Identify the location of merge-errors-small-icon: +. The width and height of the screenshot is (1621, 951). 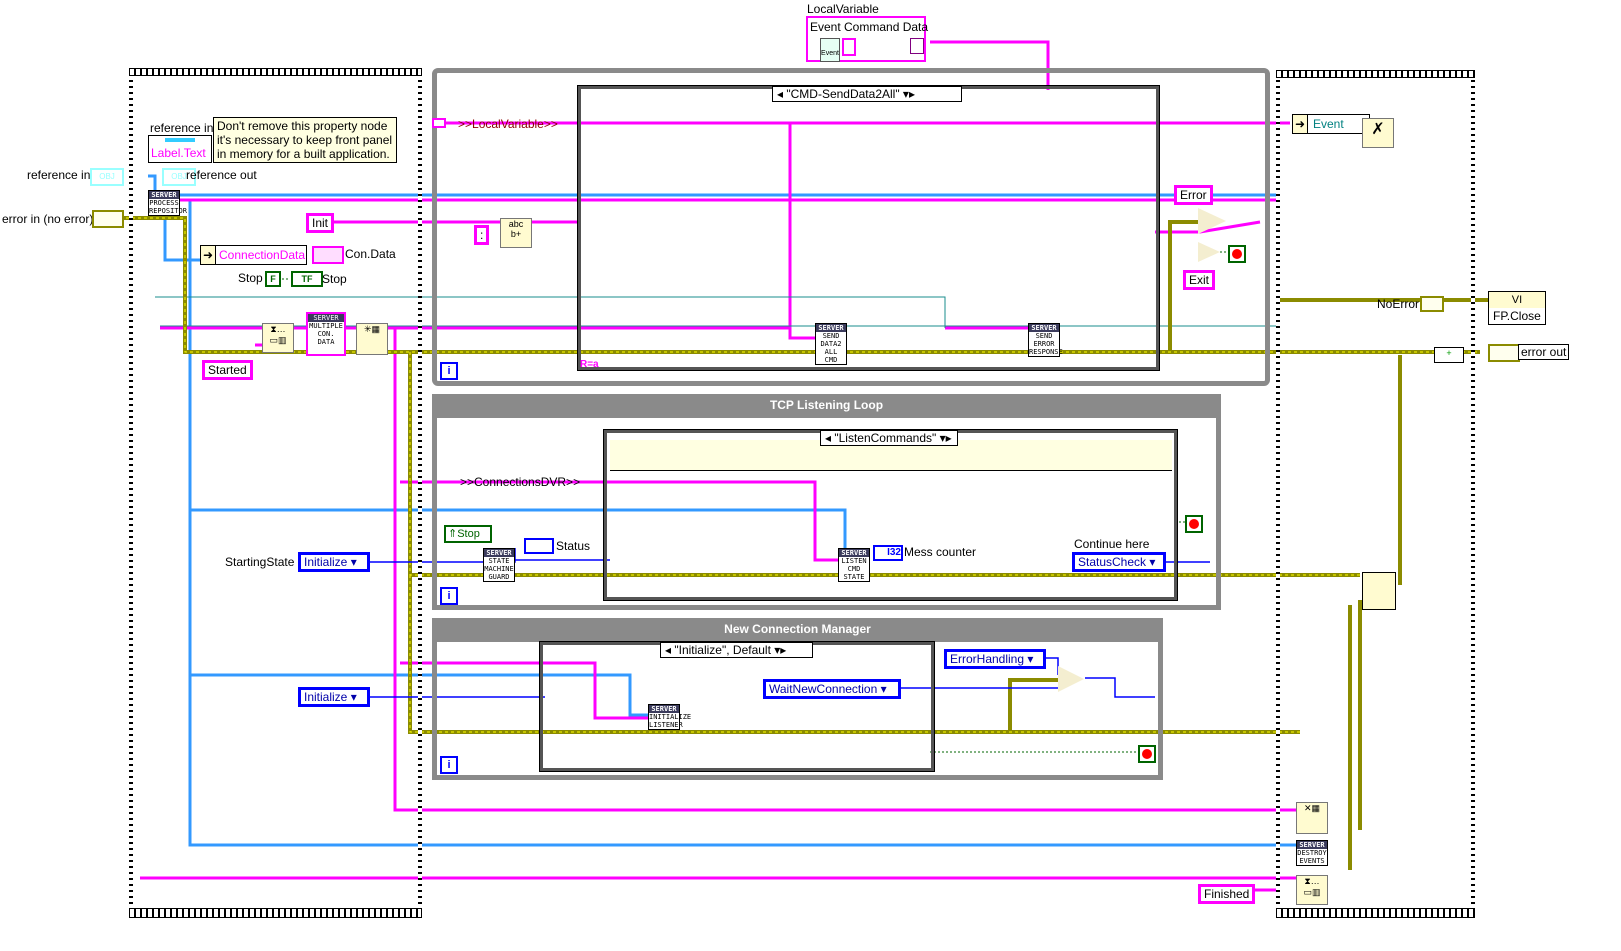
(1449, 355).